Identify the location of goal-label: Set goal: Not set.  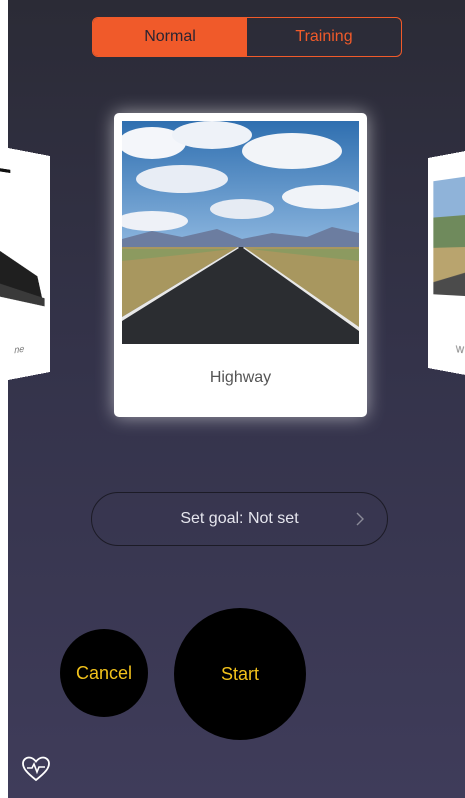
(239, 518).